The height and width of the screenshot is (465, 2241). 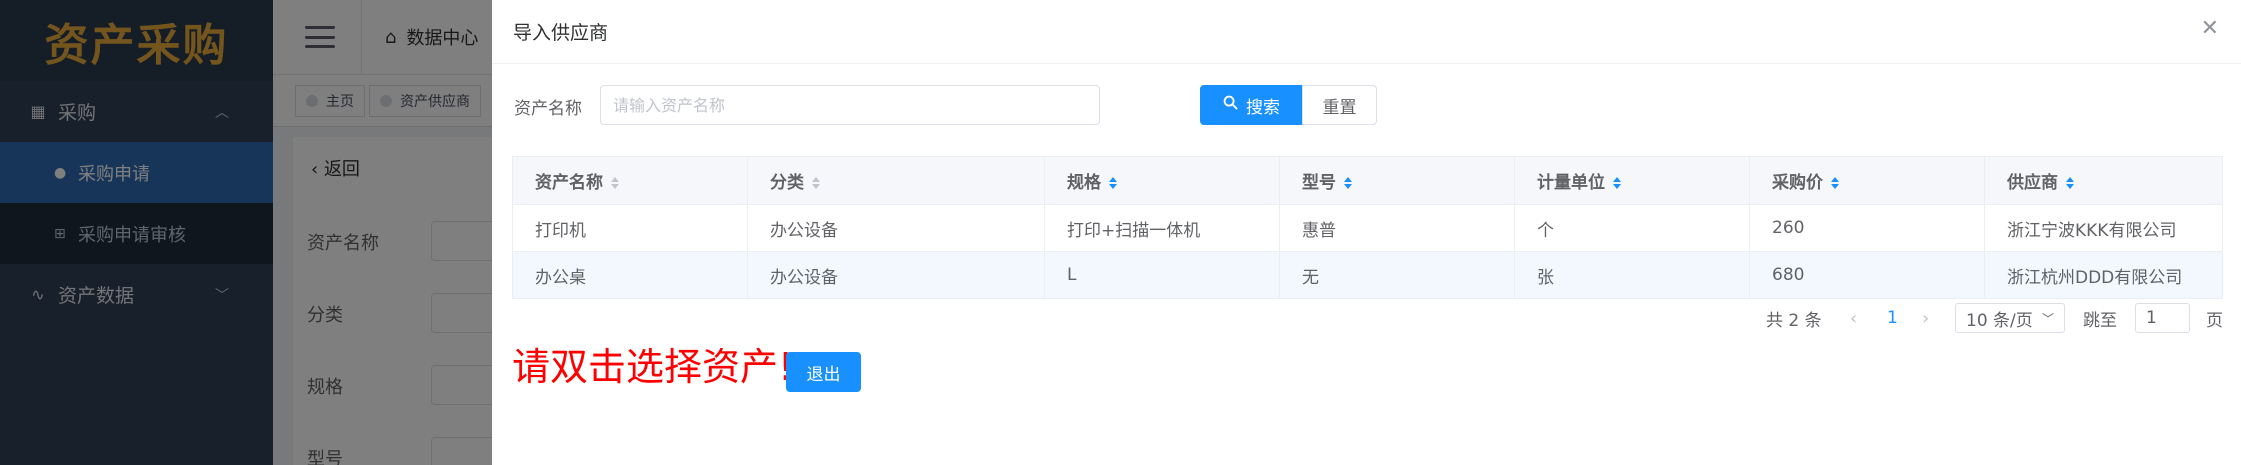 I want to click on table-cell: 张, so click(x=1632, y=275).